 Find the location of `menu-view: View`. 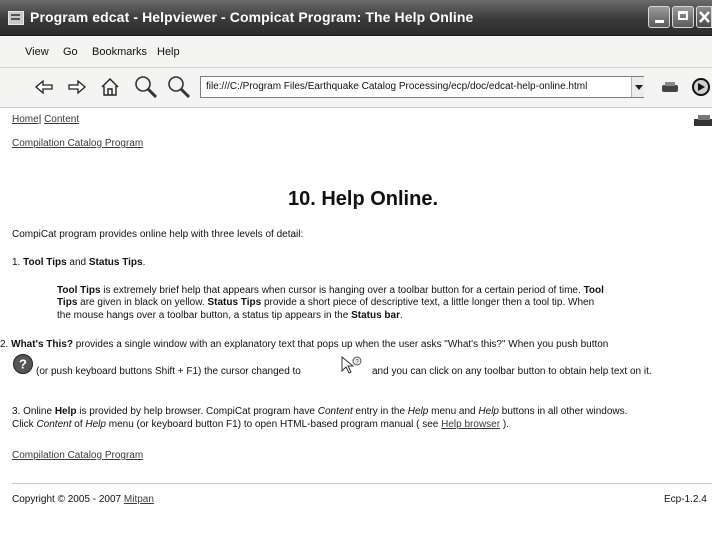

menu-view: View is located at coordinates (37, 52).